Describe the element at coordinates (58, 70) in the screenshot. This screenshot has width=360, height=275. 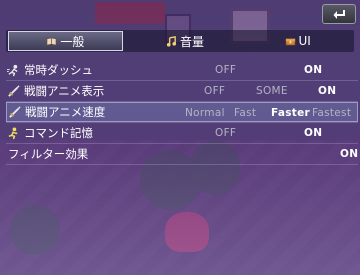
I see `option-label: 常時ダッシュ` at that location.